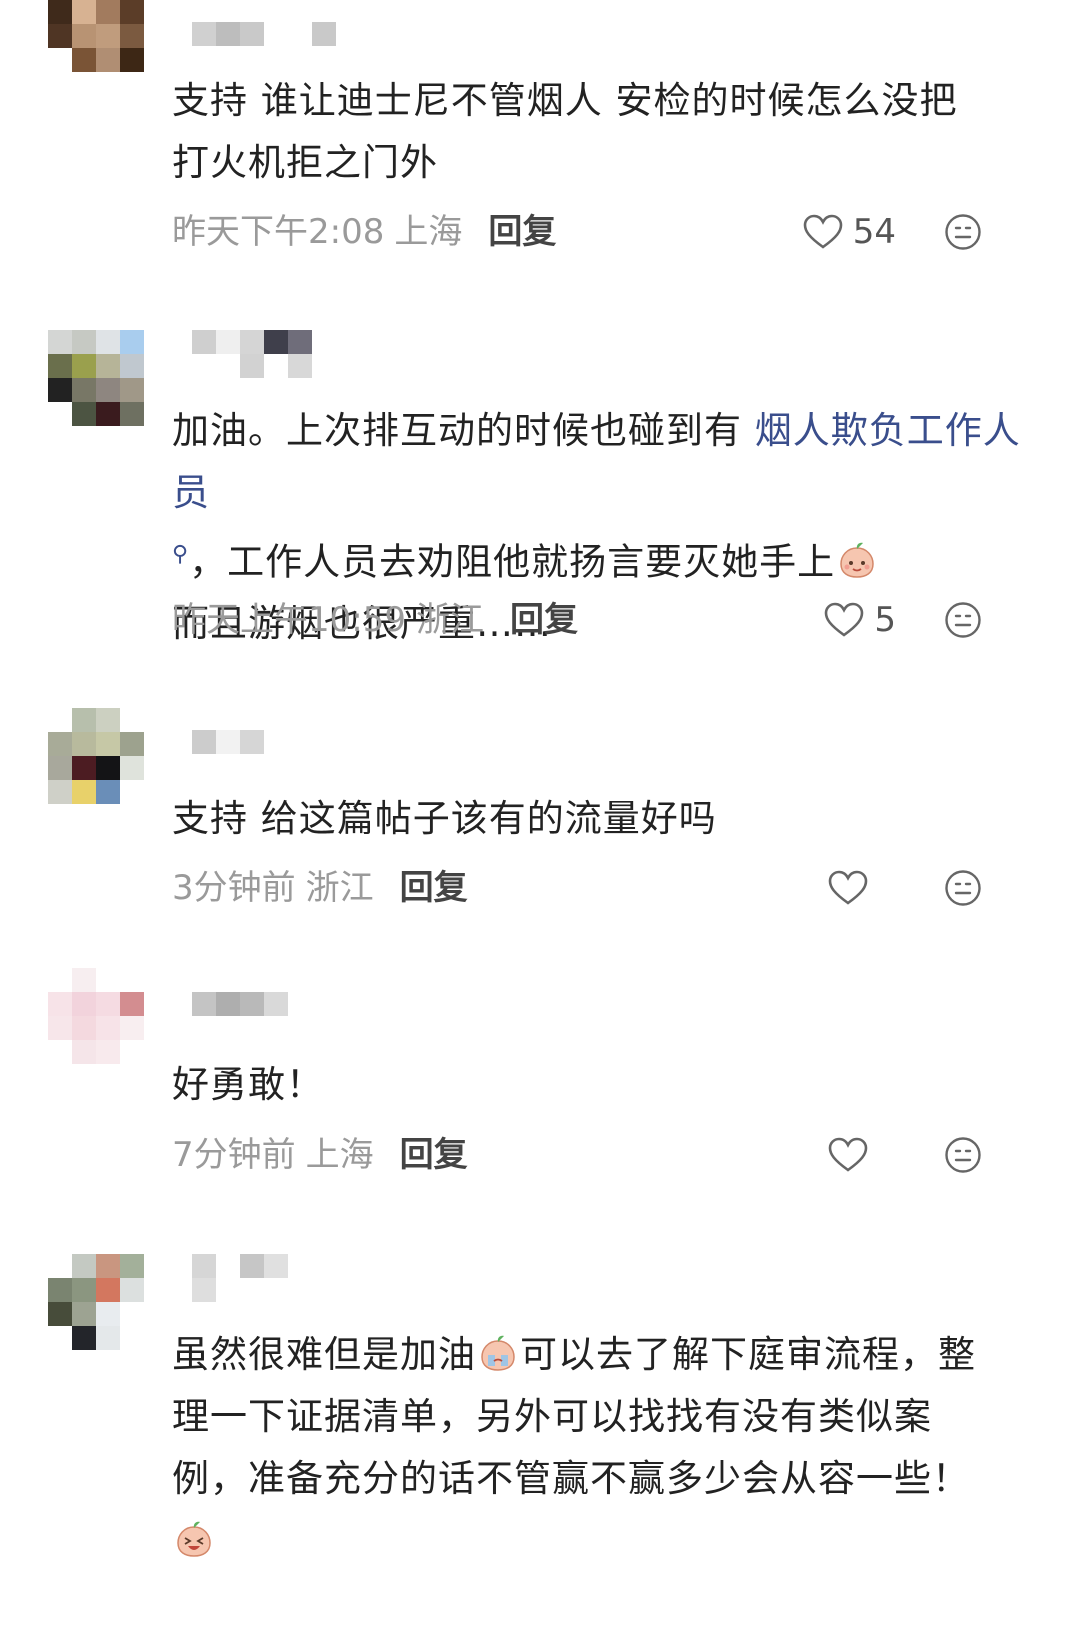  What do you see at coordinates (849, 232) in the screenshot?
I see `like-button: 54` at bounding box center [849, 232].